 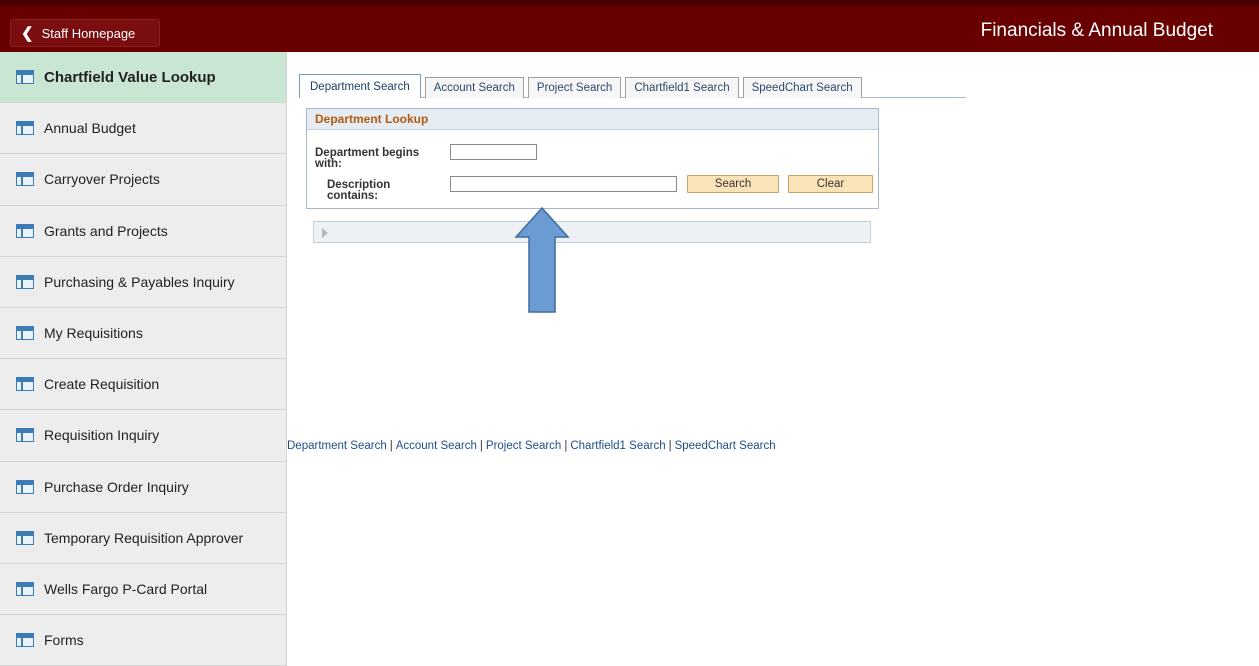 What do you see at coordinates (139, 281) in the screenshot?
I see `sidebar-item-label: Purchasing & Payables Inquiry` at bounding box center [139, 281].